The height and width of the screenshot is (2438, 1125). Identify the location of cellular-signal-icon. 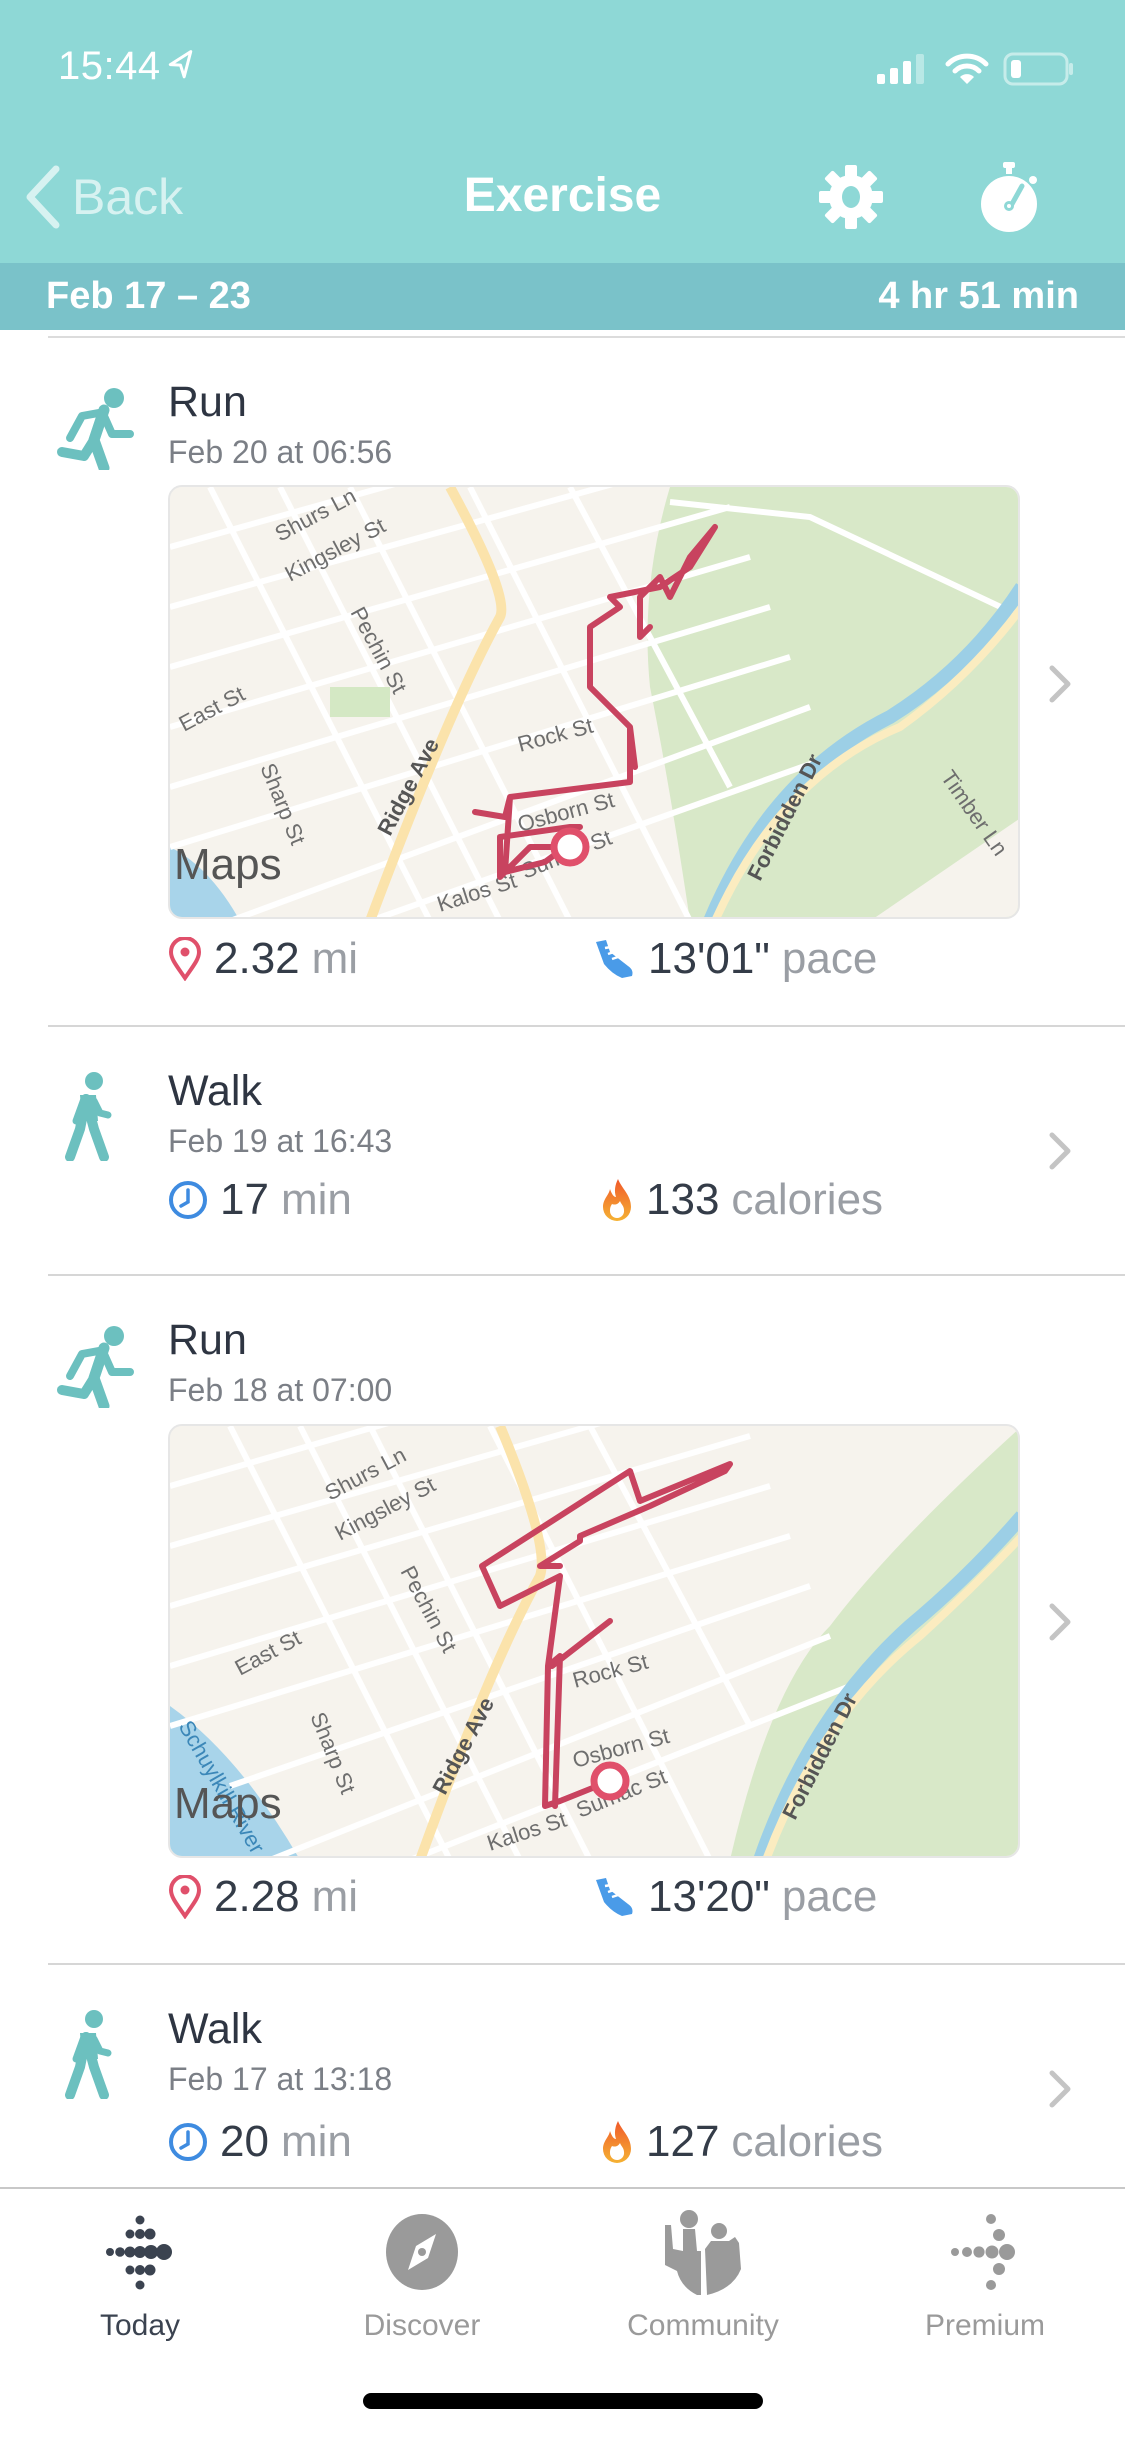
(900, 69).